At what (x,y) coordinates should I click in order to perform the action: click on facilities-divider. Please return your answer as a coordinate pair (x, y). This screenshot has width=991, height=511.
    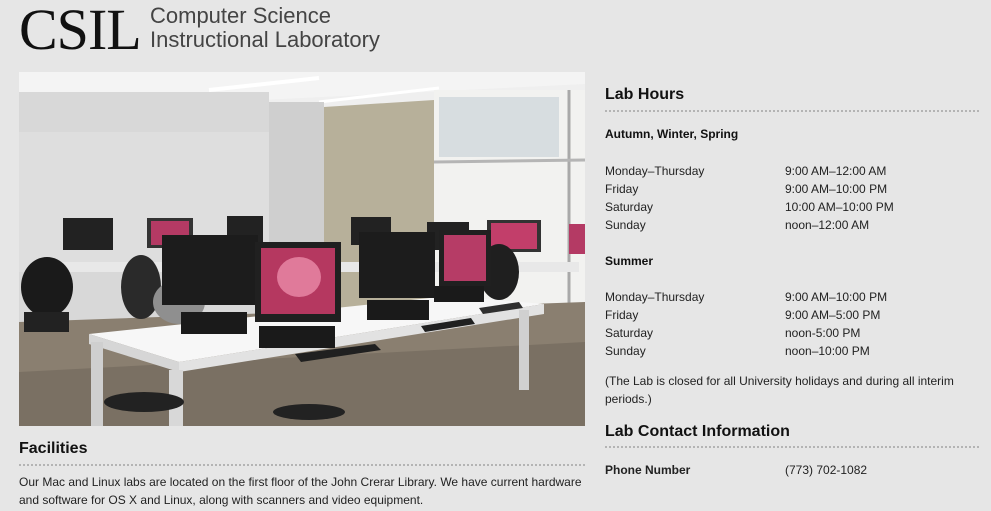
    Looking at the image, I should click on (302, 465).